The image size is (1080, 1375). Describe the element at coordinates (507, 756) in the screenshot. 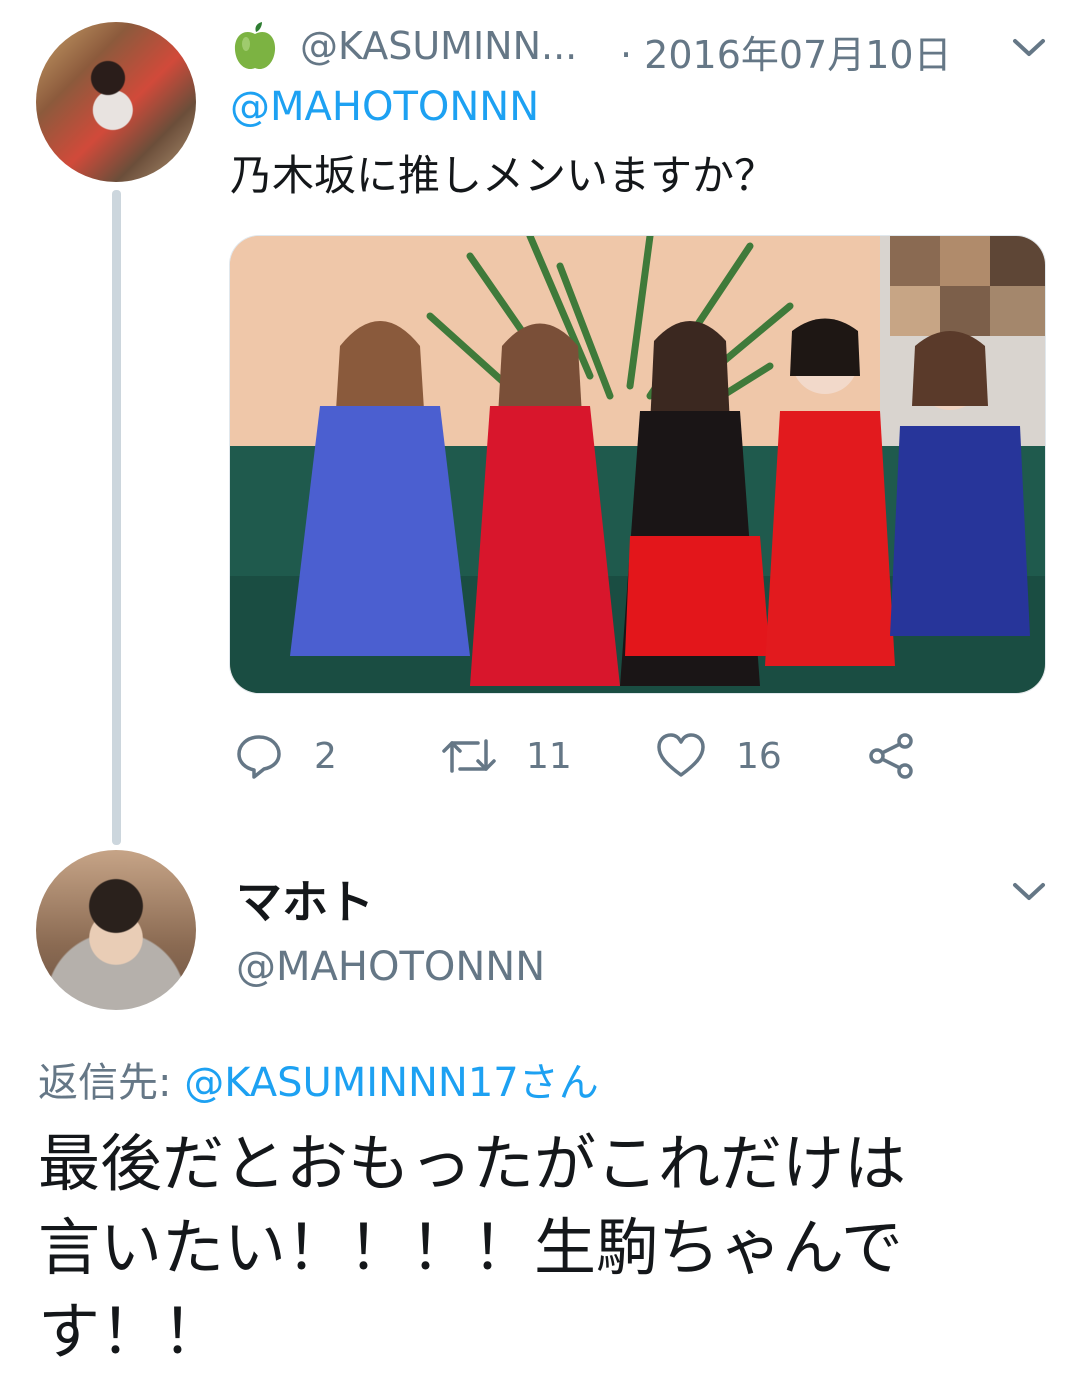

I see `retweet-button: 11` at that location.